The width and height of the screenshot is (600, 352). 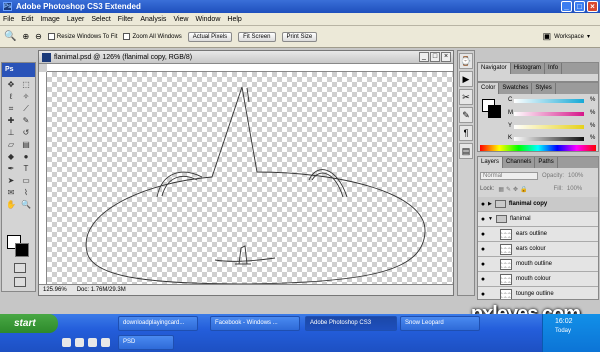 I want to click on clone-source-icon: ¶, so click(x=466, y=133).